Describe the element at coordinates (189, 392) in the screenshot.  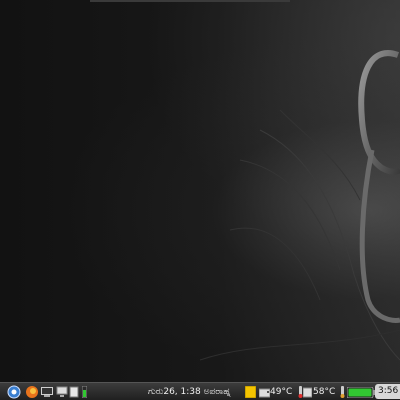
I see `datetime-clock: ಗುರು26, 1:38 ಅಪರಾಹ್ನ` at that location.